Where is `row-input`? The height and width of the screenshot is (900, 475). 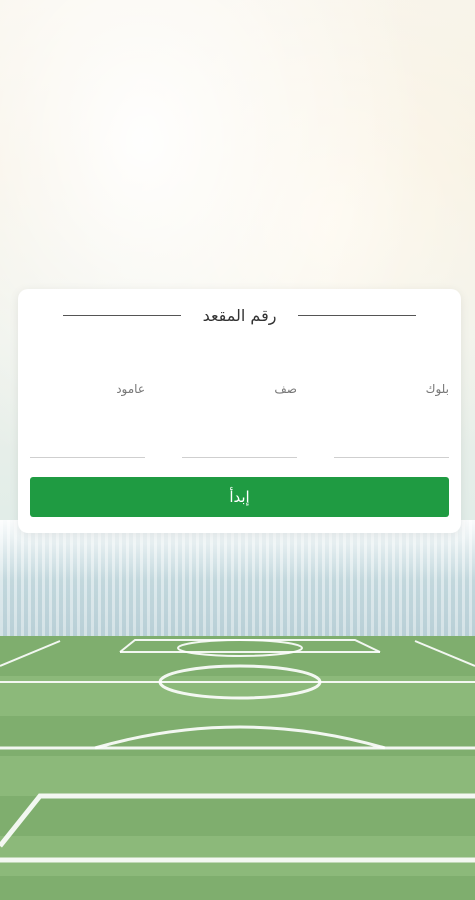
row-input is located at coordinates (239, 431).